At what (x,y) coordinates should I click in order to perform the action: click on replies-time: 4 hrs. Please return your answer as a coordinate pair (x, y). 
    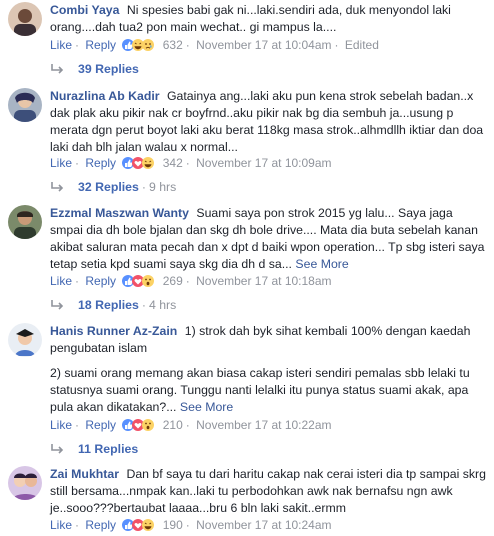
    Looking at the image, I should click on (162, 305).